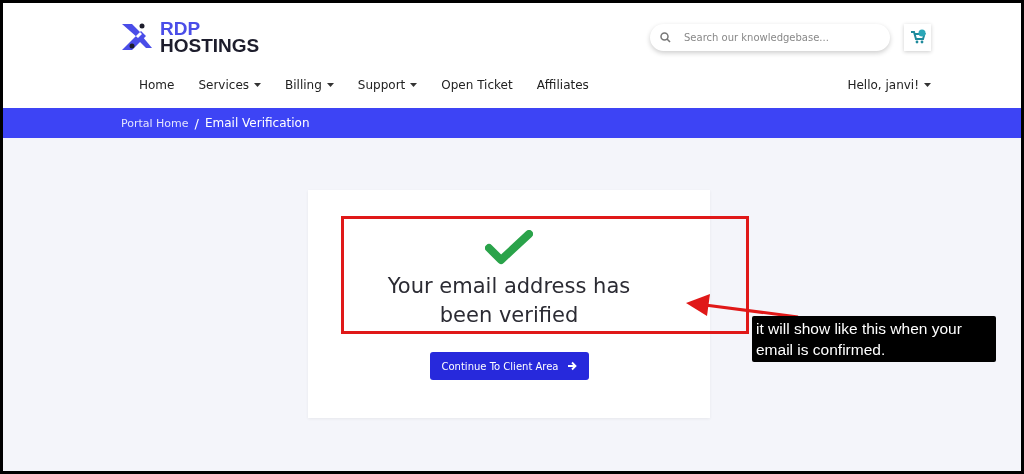  I want to click on search-icon, so click(665, 37).